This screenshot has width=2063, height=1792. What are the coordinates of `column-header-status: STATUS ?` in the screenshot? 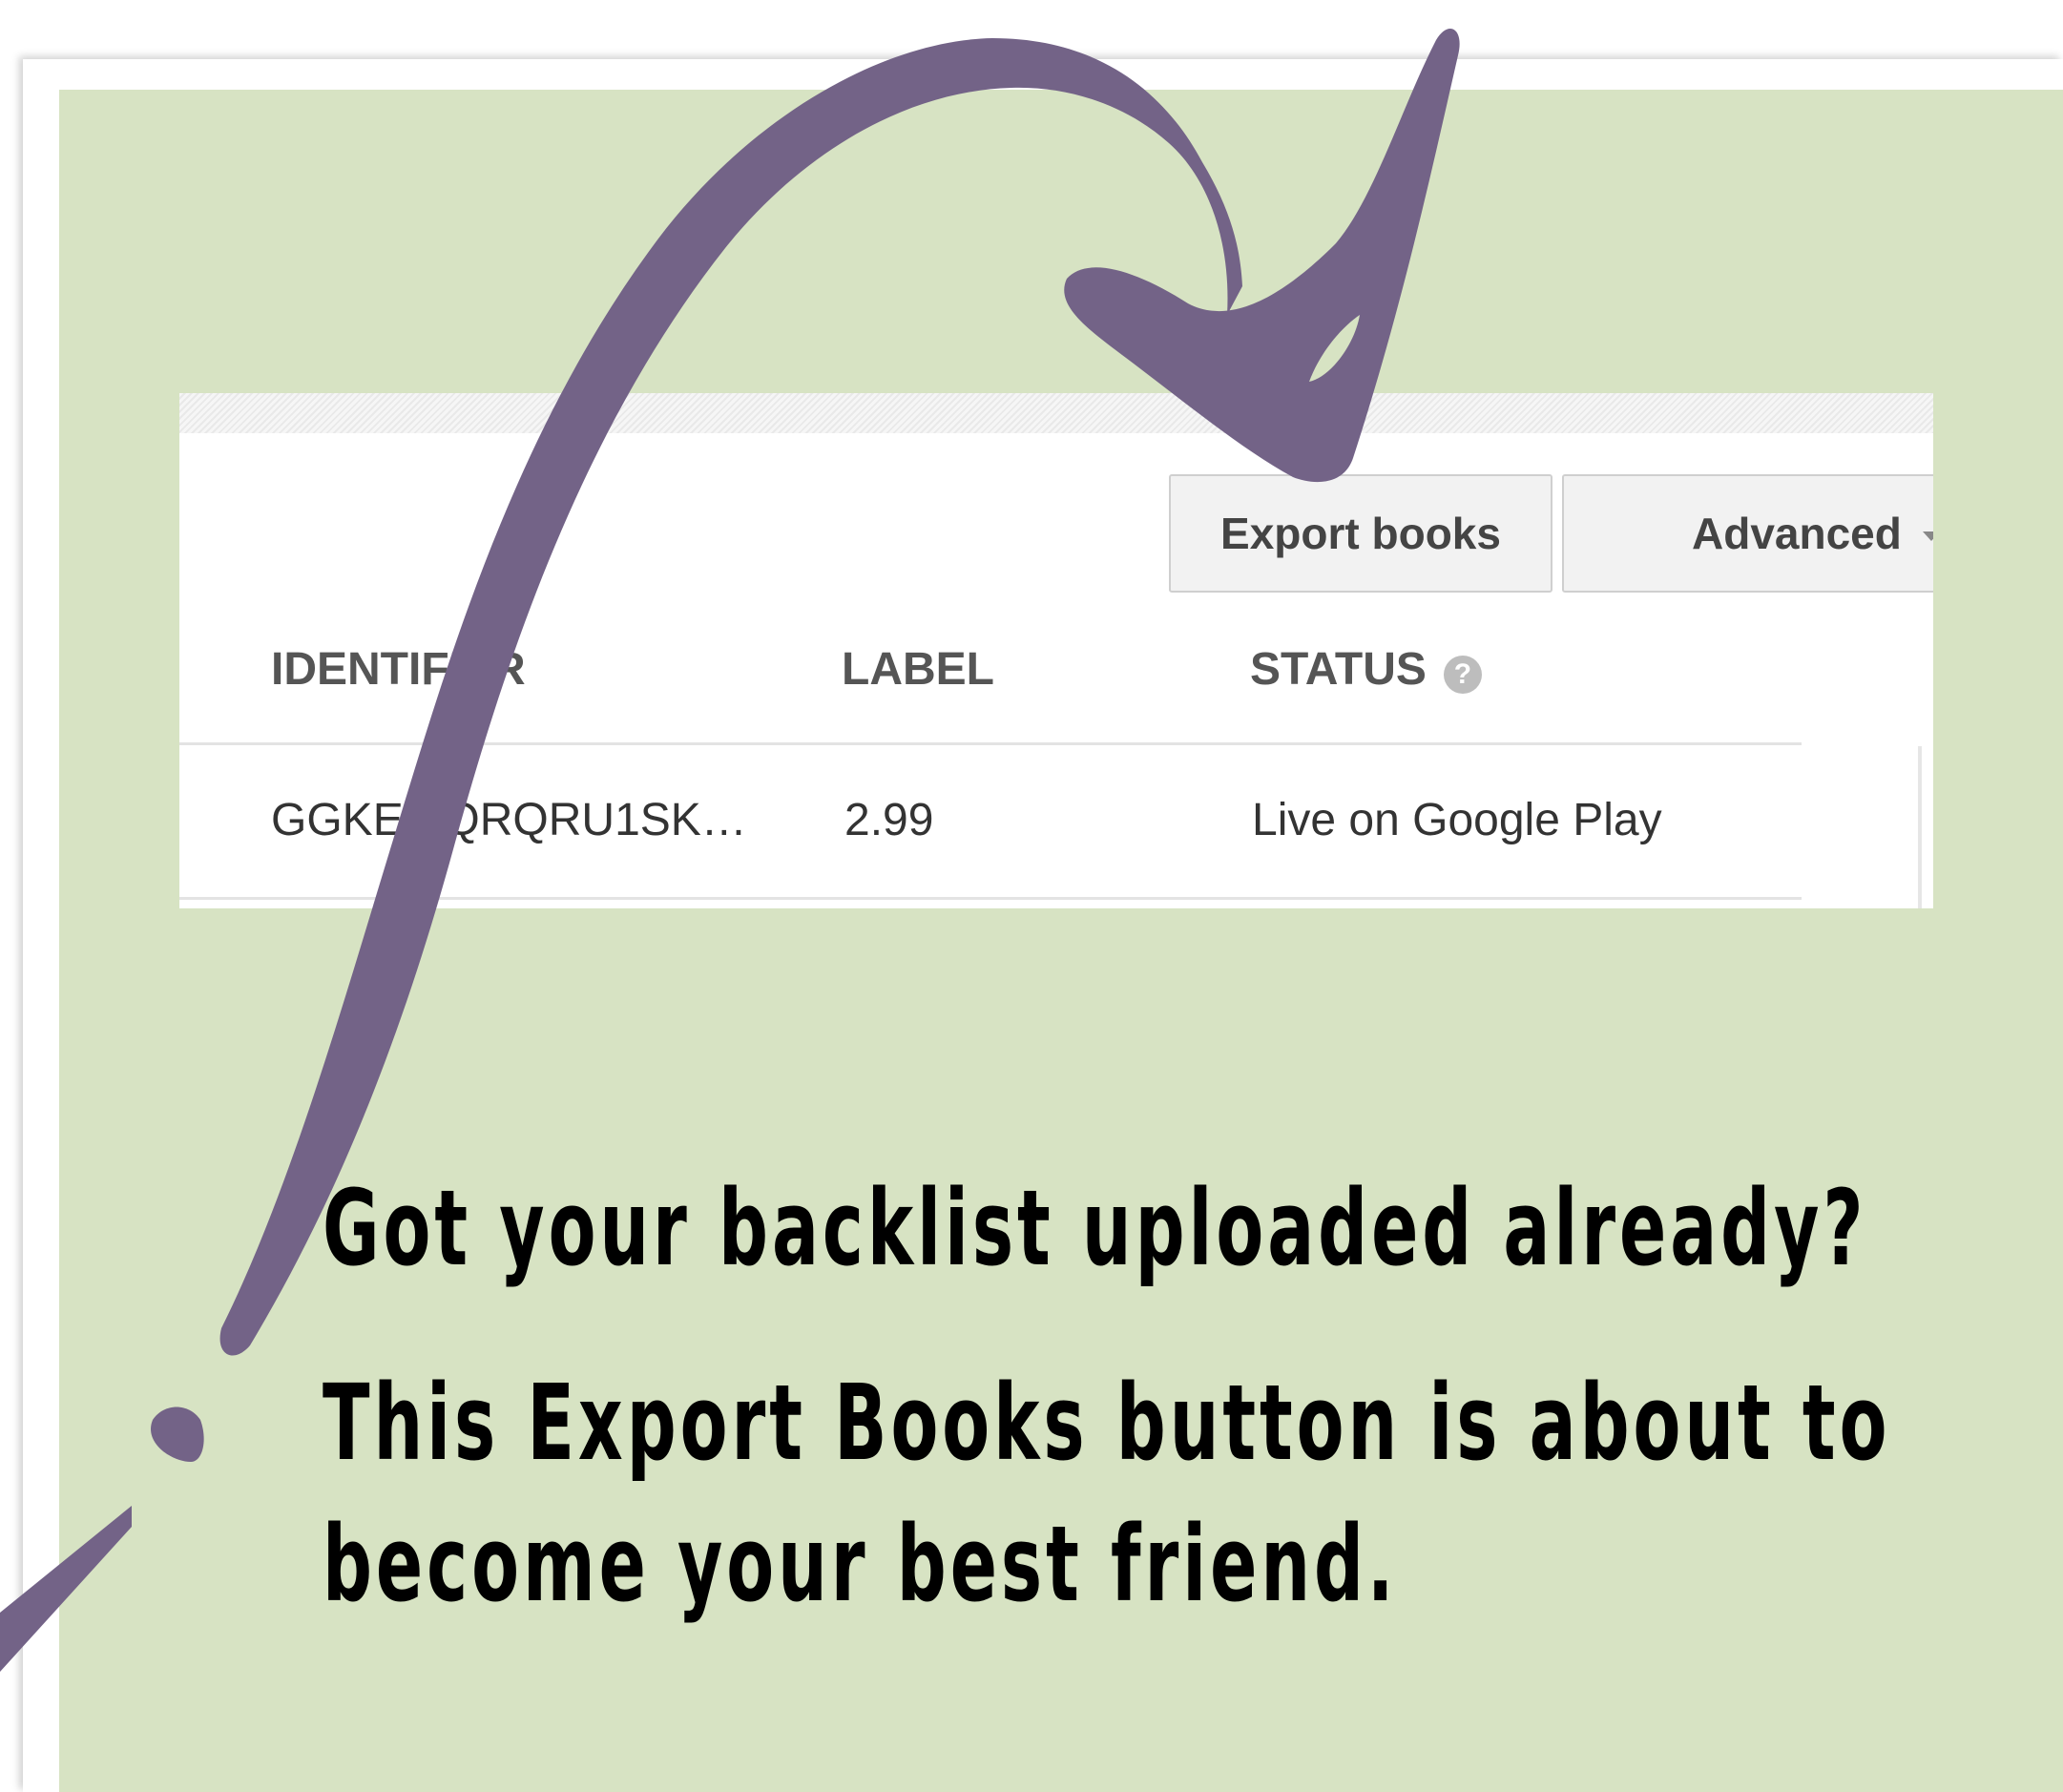 It's located at (1366, 669).